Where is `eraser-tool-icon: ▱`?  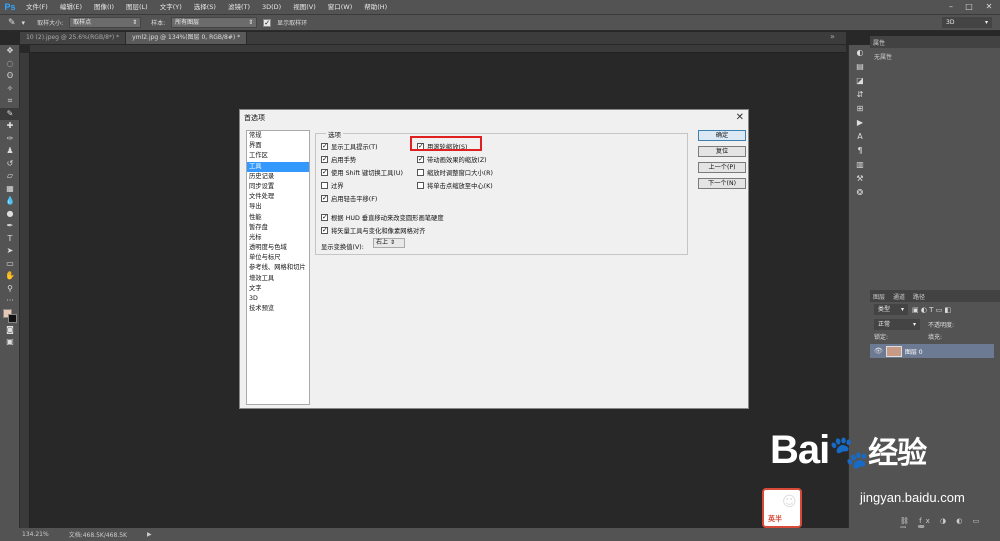
eraser-tool-icon: ▱ is located at coordinates (10, 176).